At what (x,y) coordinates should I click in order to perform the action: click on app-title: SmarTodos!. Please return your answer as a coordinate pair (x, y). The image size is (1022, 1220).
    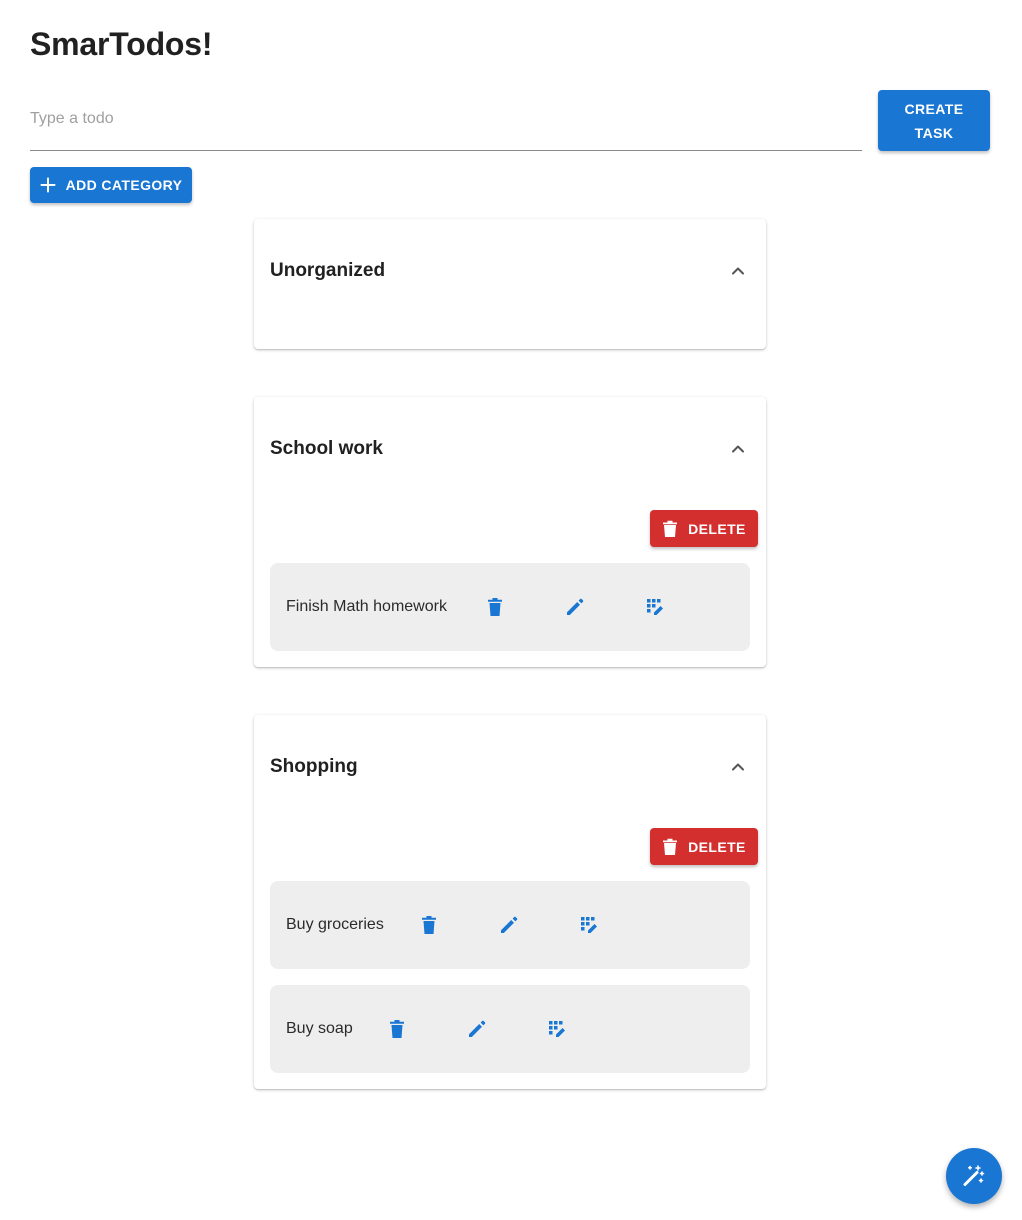
    Looking at the image, I should click on (121, 44).